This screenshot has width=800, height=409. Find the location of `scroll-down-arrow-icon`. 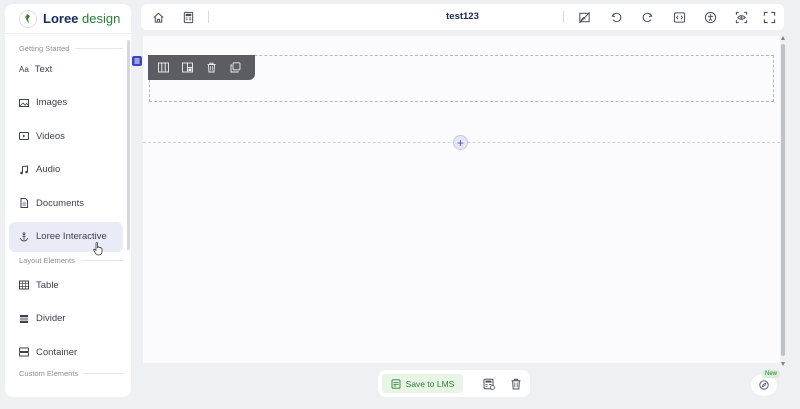

scroll-down-arrow-icon is located at coordinates (783, 364).